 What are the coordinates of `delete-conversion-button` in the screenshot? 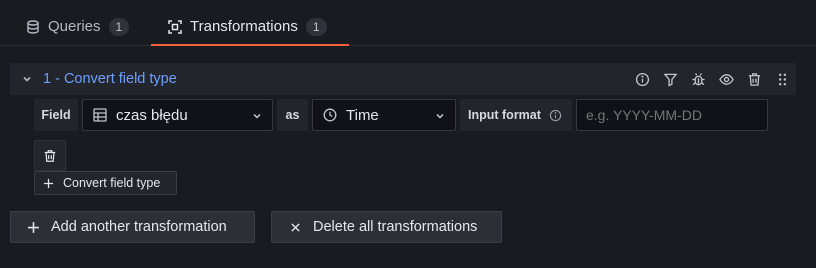 It's located at (50, 155).